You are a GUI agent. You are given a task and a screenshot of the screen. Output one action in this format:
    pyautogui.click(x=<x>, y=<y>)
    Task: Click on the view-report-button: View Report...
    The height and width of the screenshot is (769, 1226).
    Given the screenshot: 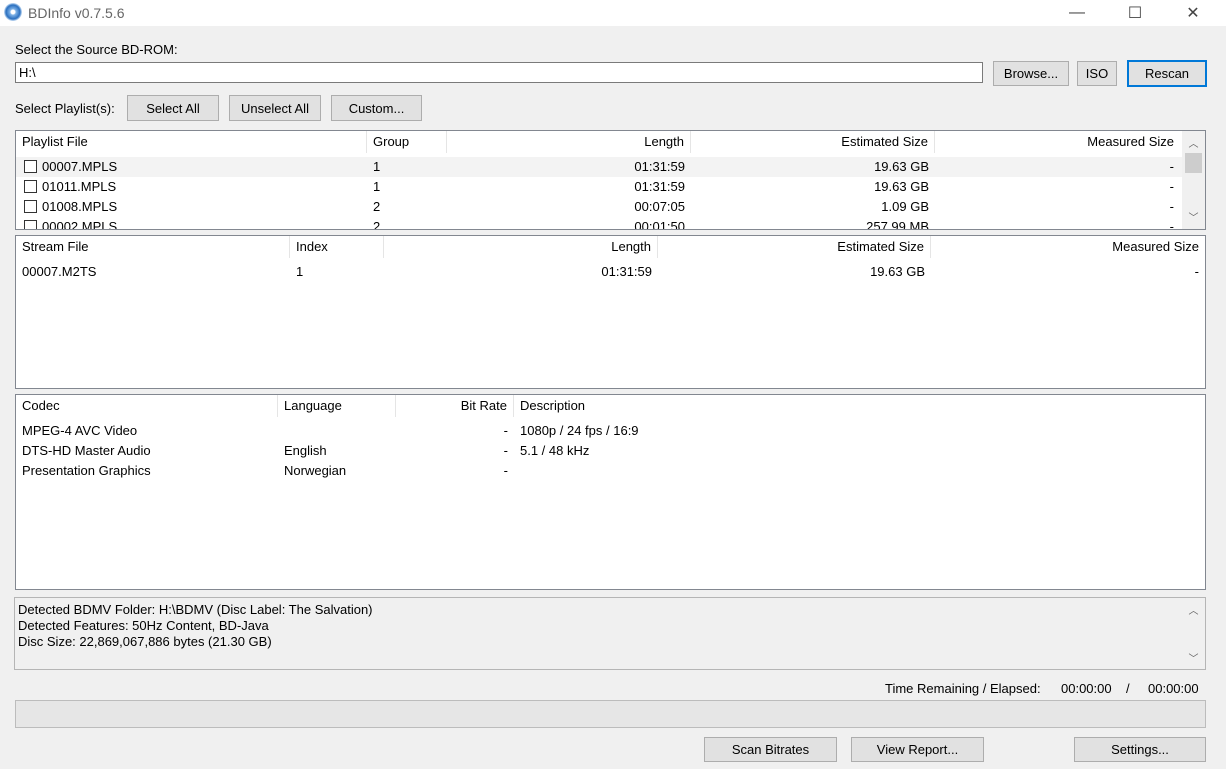 What is the action you would take?
    pyautogui.click(x=917, y=749)
    